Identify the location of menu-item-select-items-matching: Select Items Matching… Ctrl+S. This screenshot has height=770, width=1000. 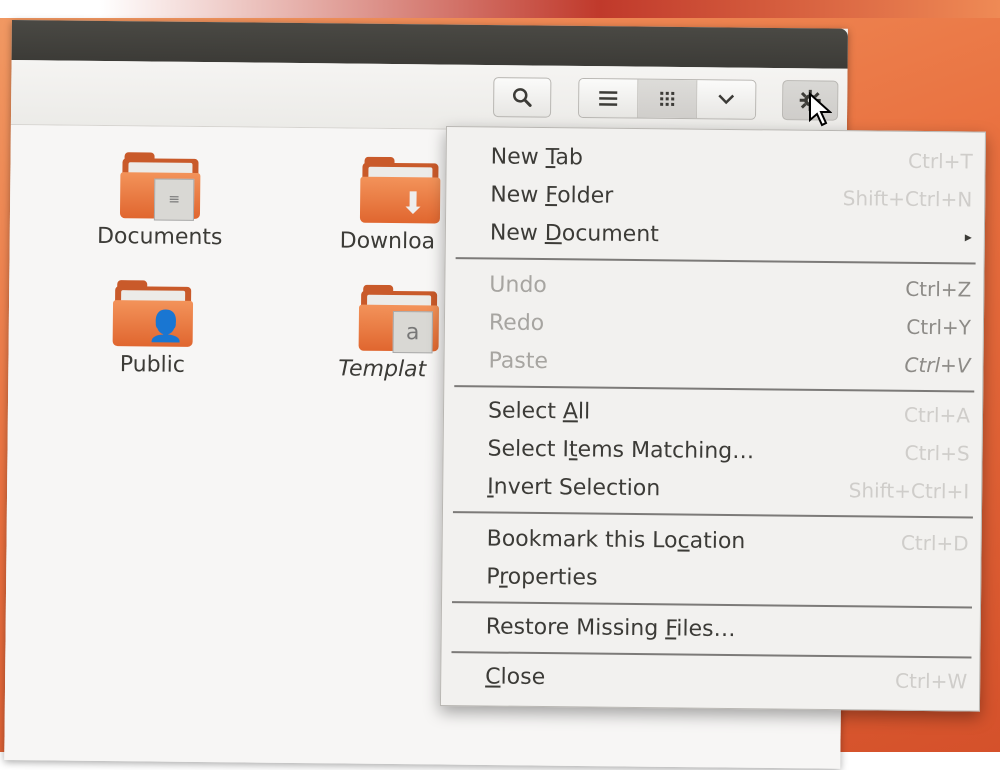
(713, 451).